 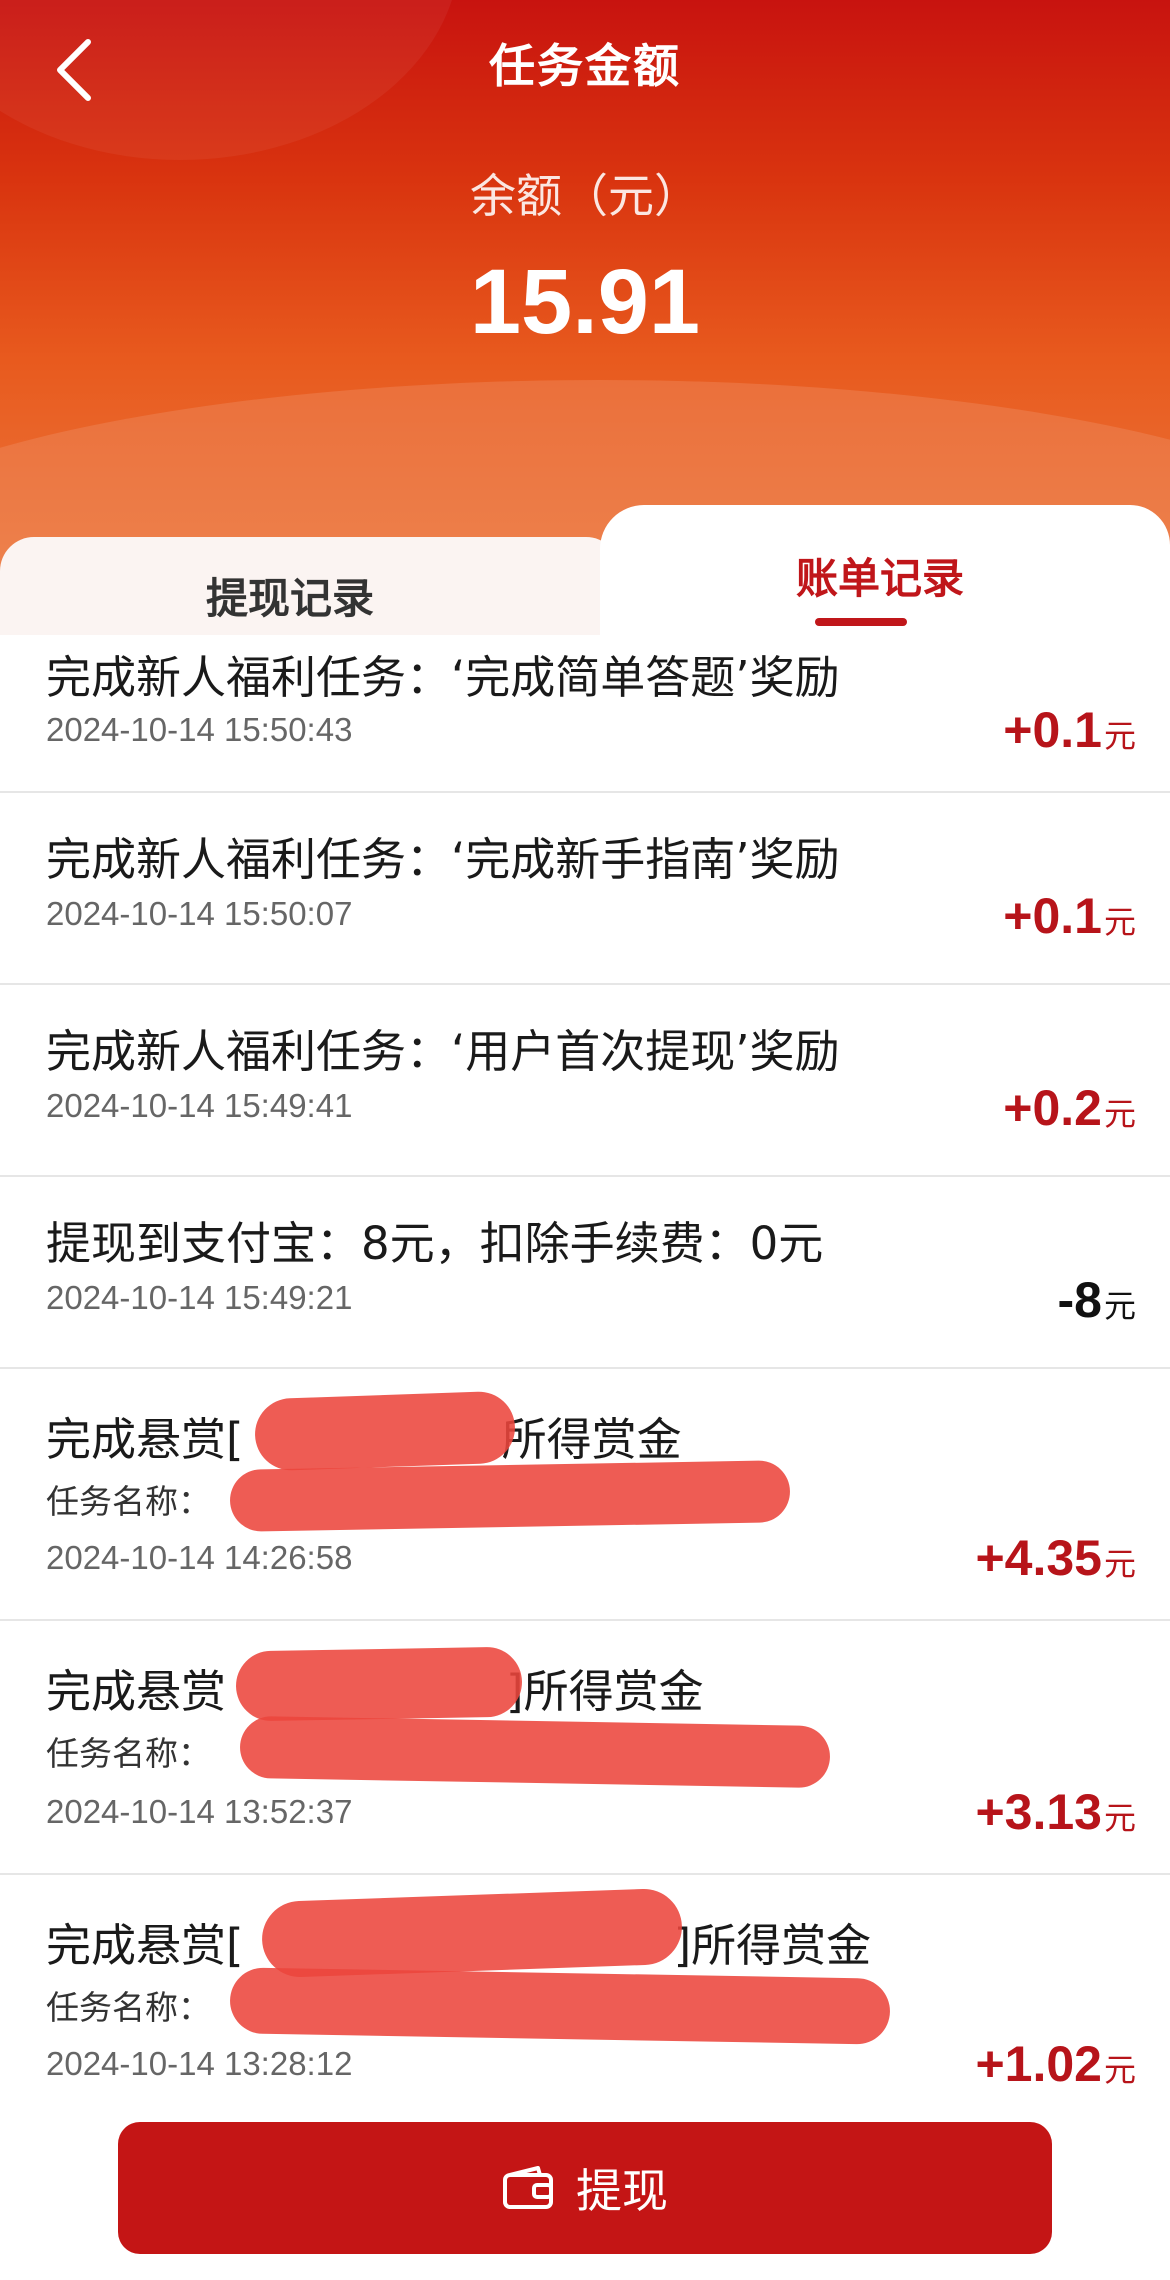 I want to click on tab-label: 提现记录, so click(x=289, y=598).